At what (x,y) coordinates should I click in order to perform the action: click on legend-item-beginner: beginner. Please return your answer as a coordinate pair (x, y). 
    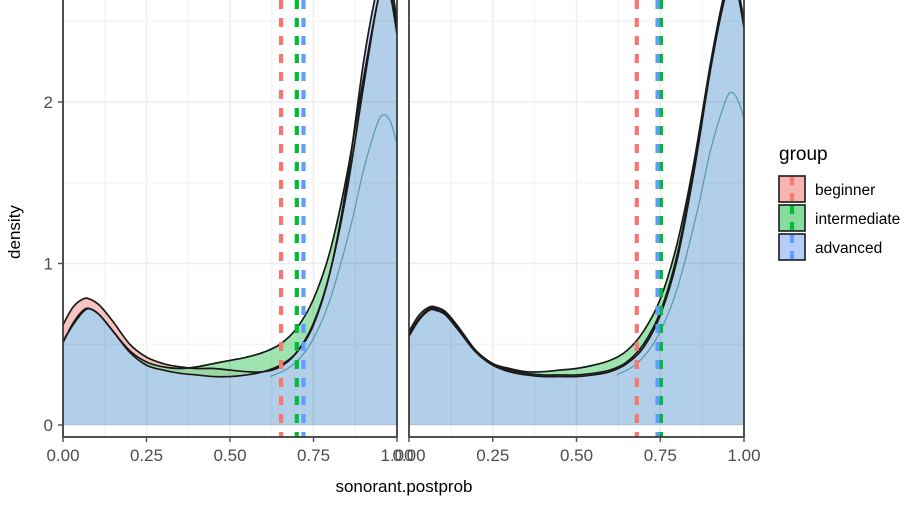
    Looking at the image, I should click on (826, 189).